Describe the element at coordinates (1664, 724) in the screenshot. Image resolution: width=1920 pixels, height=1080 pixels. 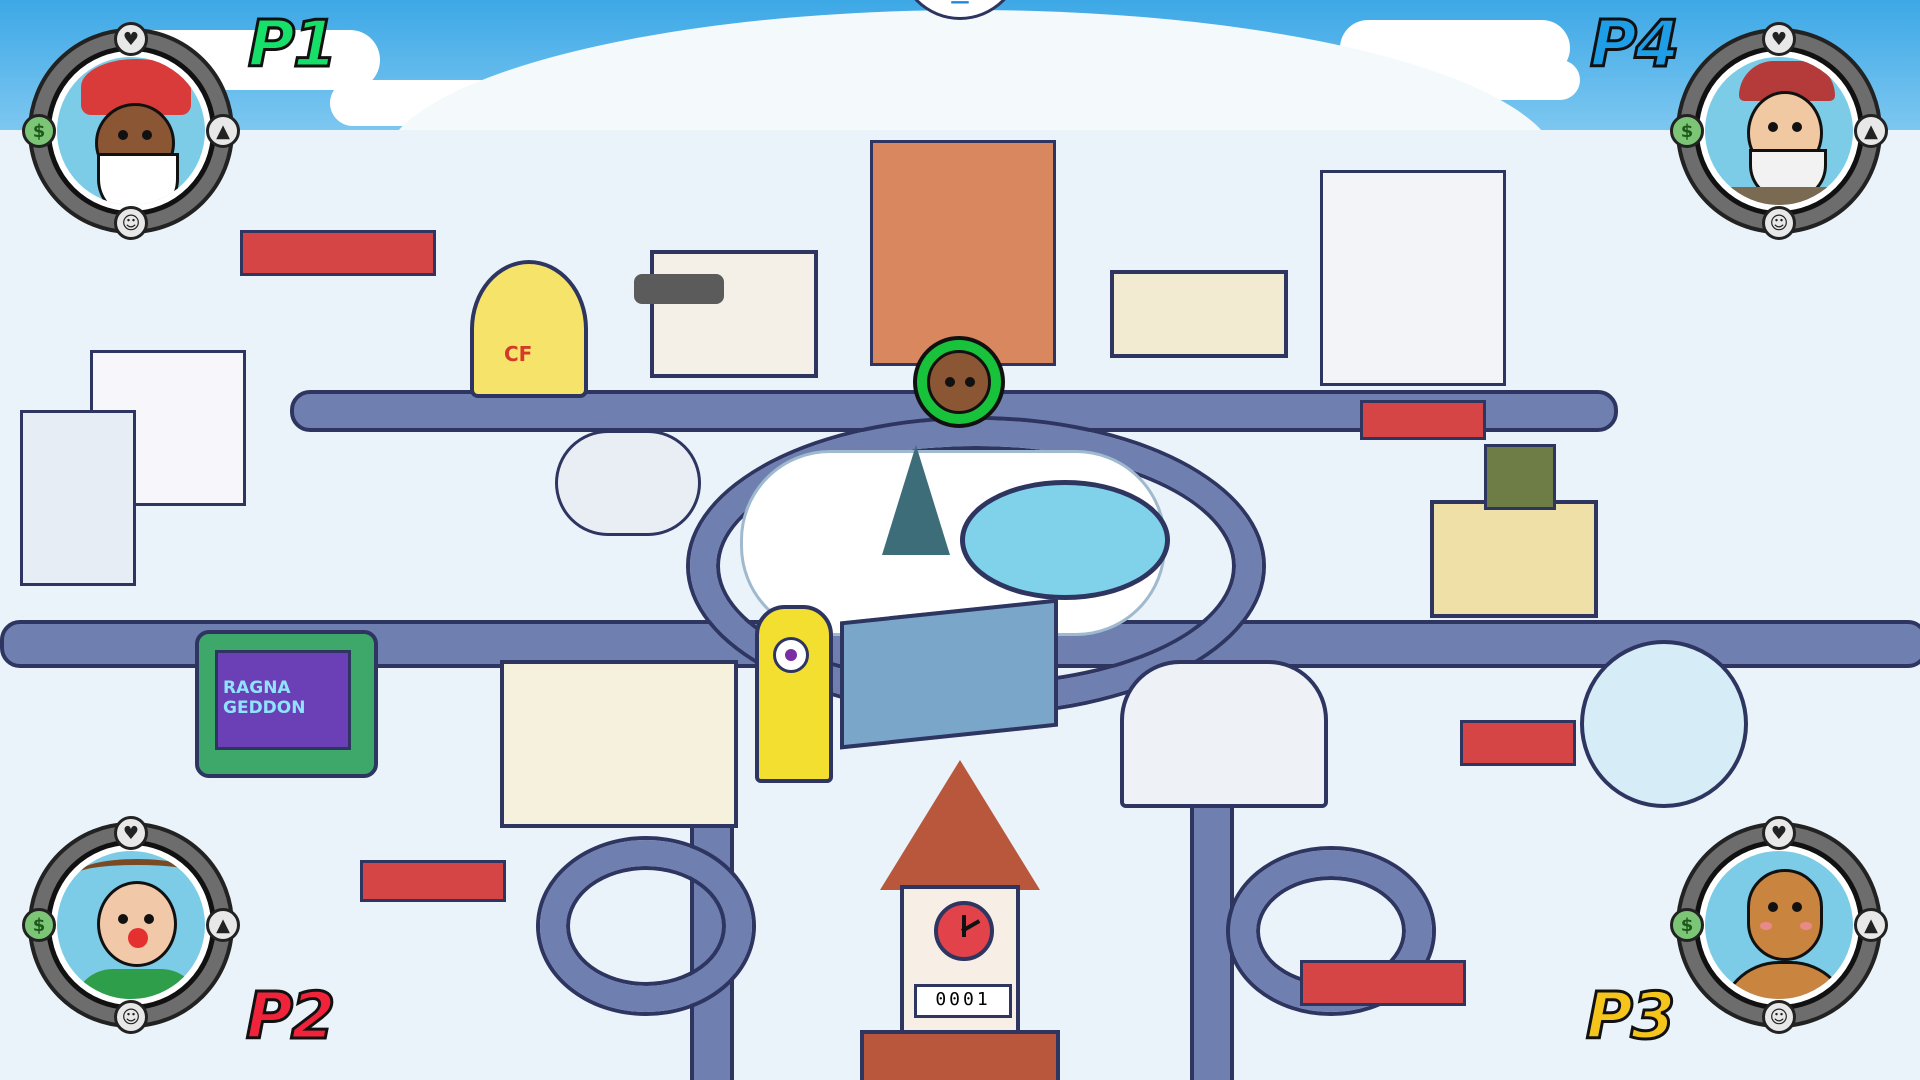
I see `landmark-ice-arena` at that location.